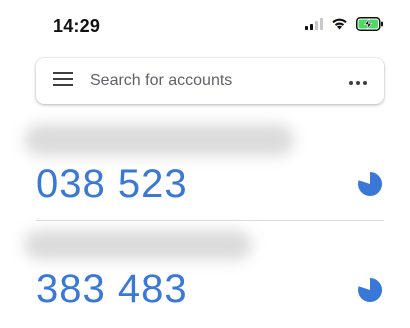 This screenshot has height=328, width=410. I want to click on more-options-icon, so click(358, 81).